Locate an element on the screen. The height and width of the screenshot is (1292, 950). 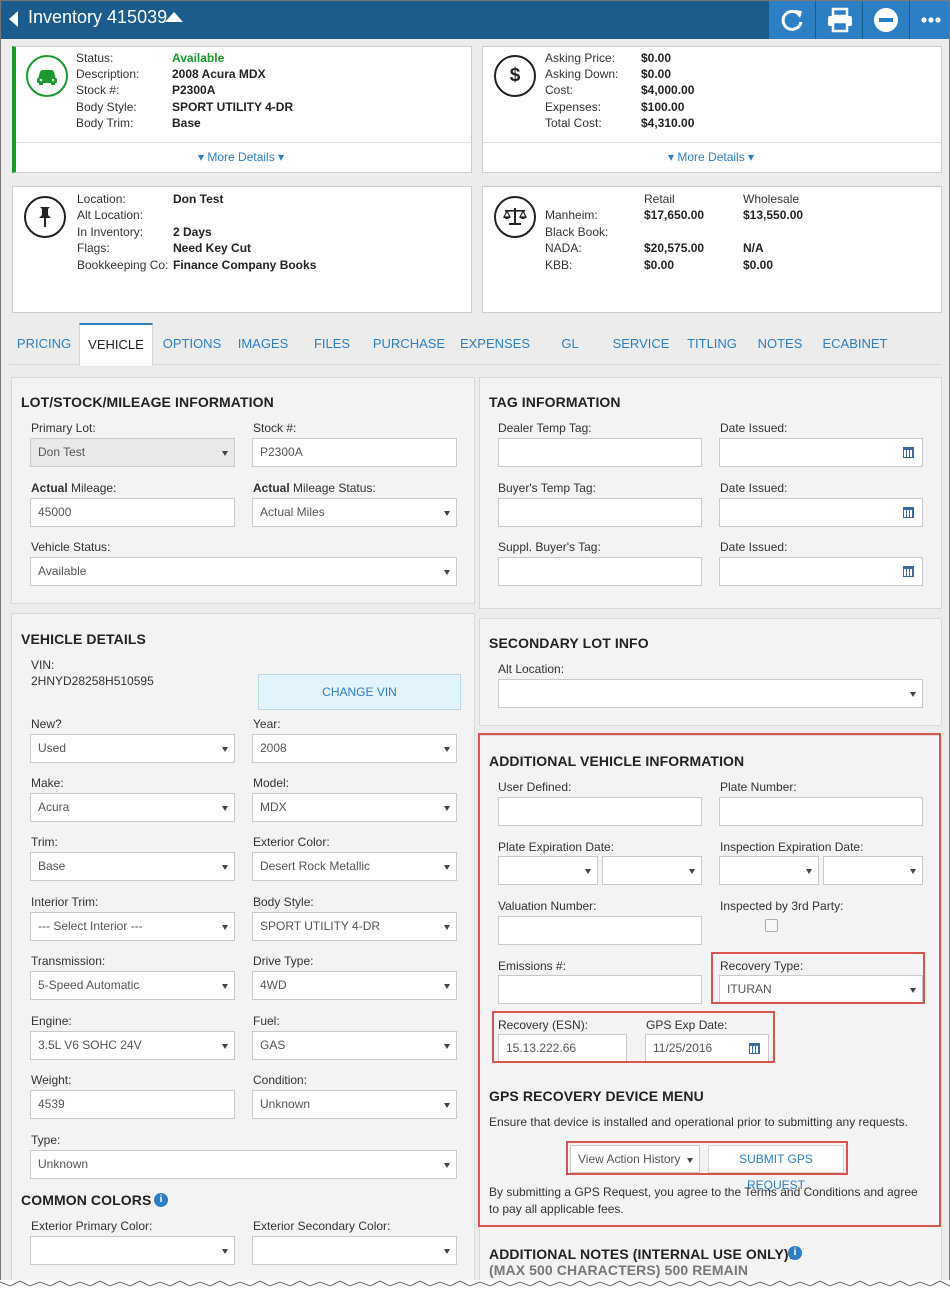
tab-titling: TITLING is located at coordinates (712, 344).